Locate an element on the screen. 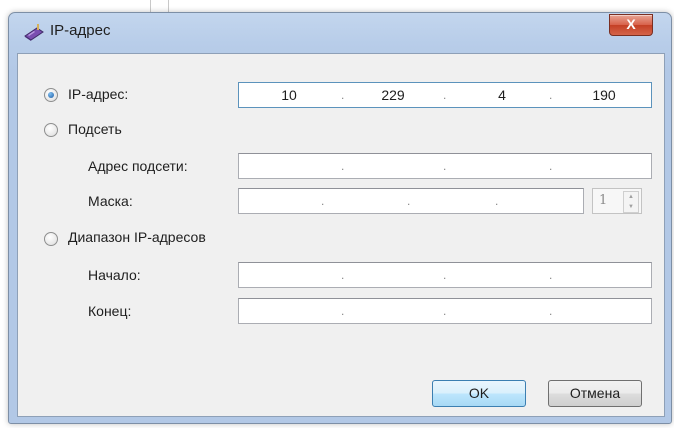  spin-up-arrow-icon: ▲ is located at coordinates (631, 197).